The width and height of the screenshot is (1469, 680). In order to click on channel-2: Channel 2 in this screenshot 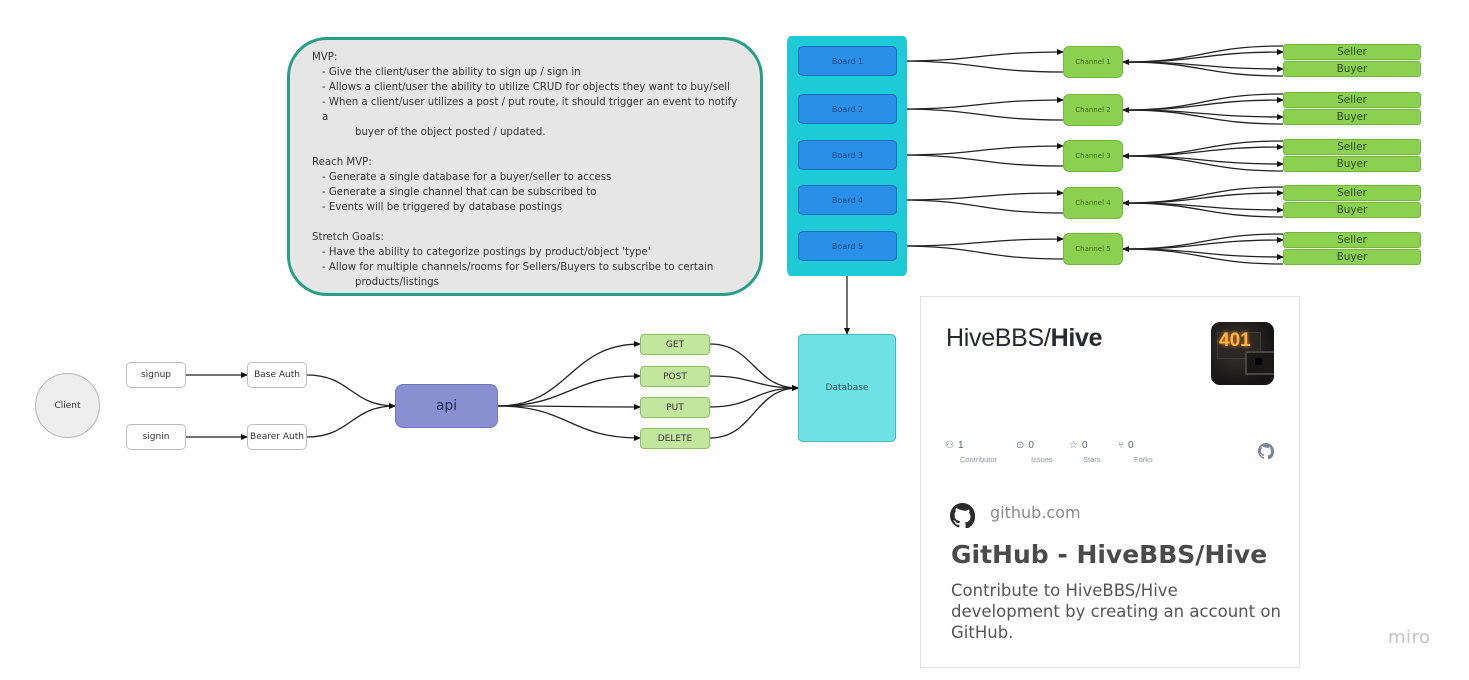, I will do `click(1093, 110)`.